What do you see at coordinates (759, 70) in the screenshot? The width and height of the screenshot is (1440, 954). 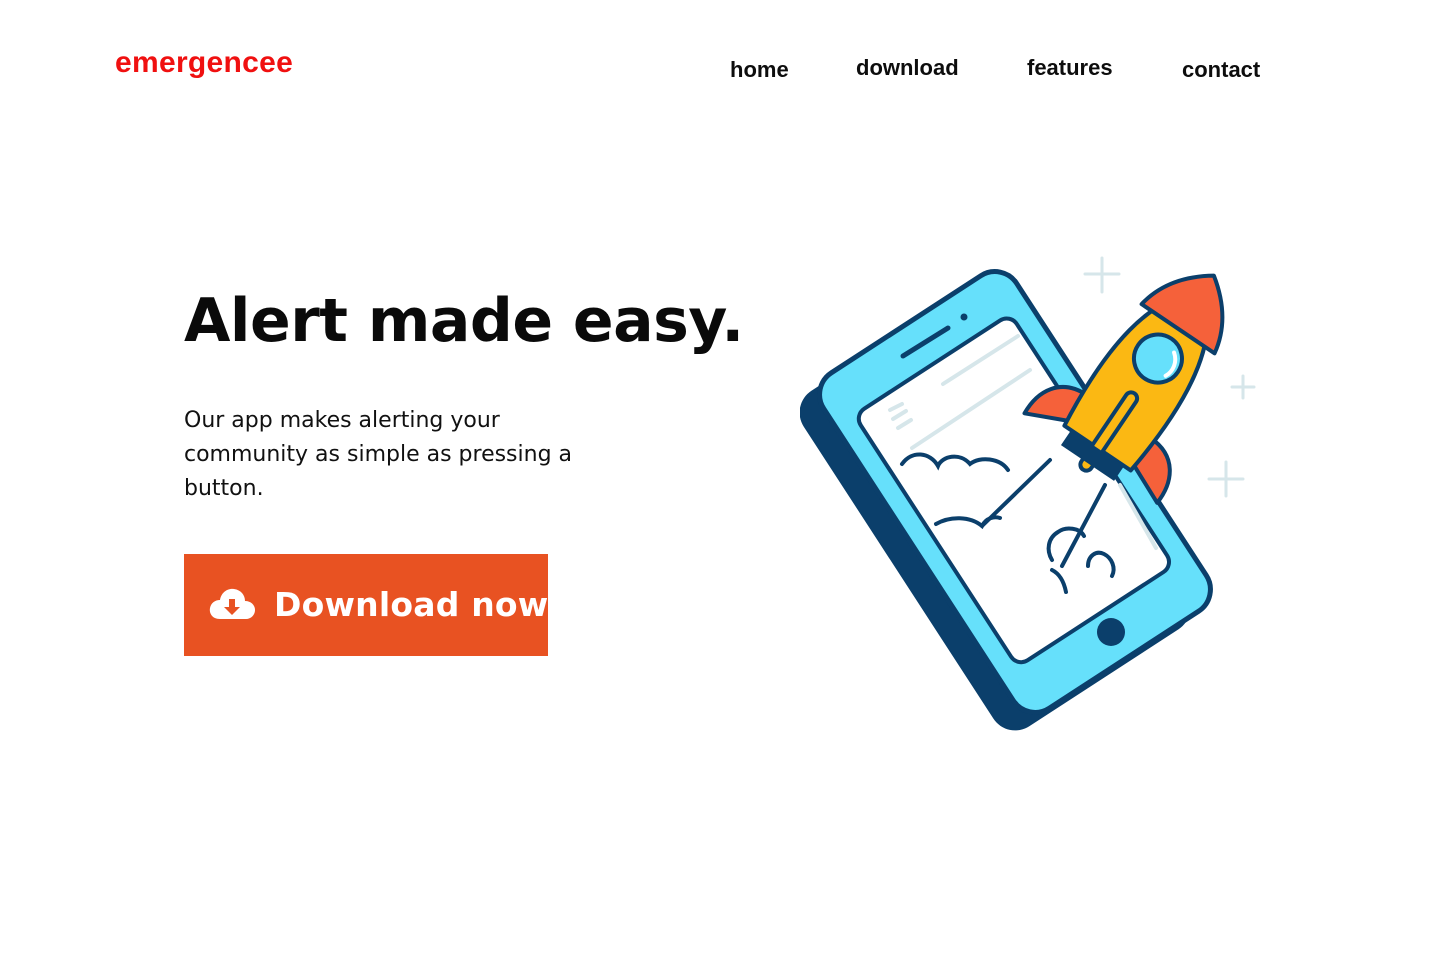 I see `nav-home-link: home` at bounding box center [759, 70].